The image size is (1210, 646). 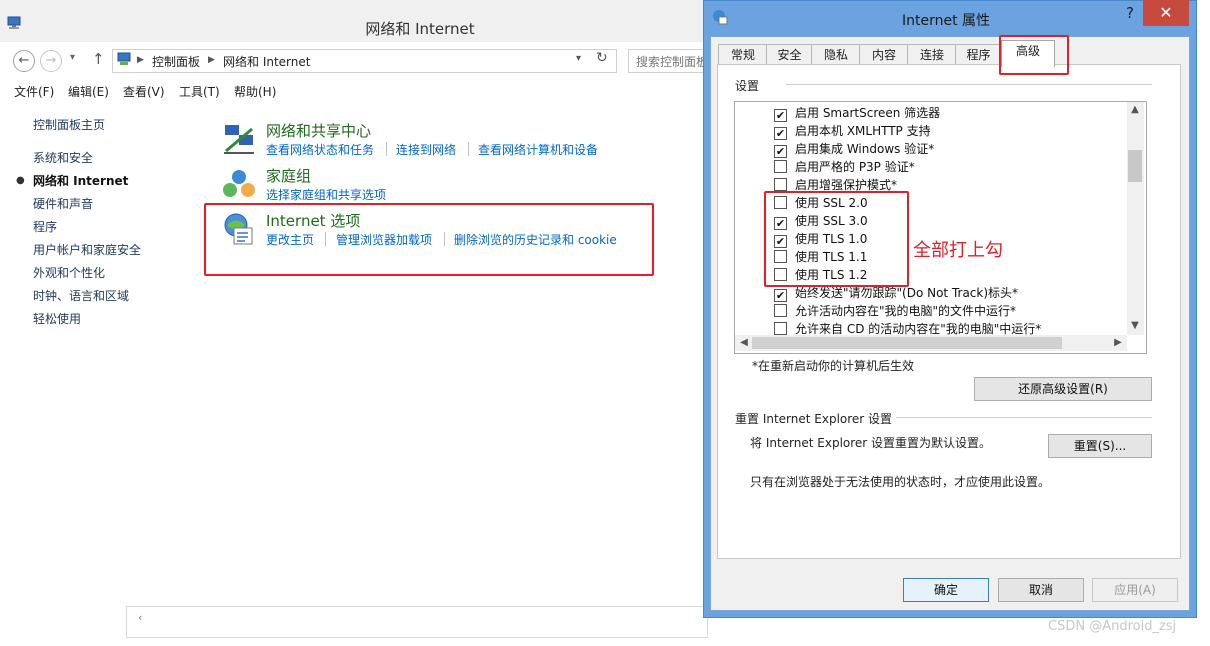 I want to click on highlight-ssl-tls-box, so click(x=836, y=239).